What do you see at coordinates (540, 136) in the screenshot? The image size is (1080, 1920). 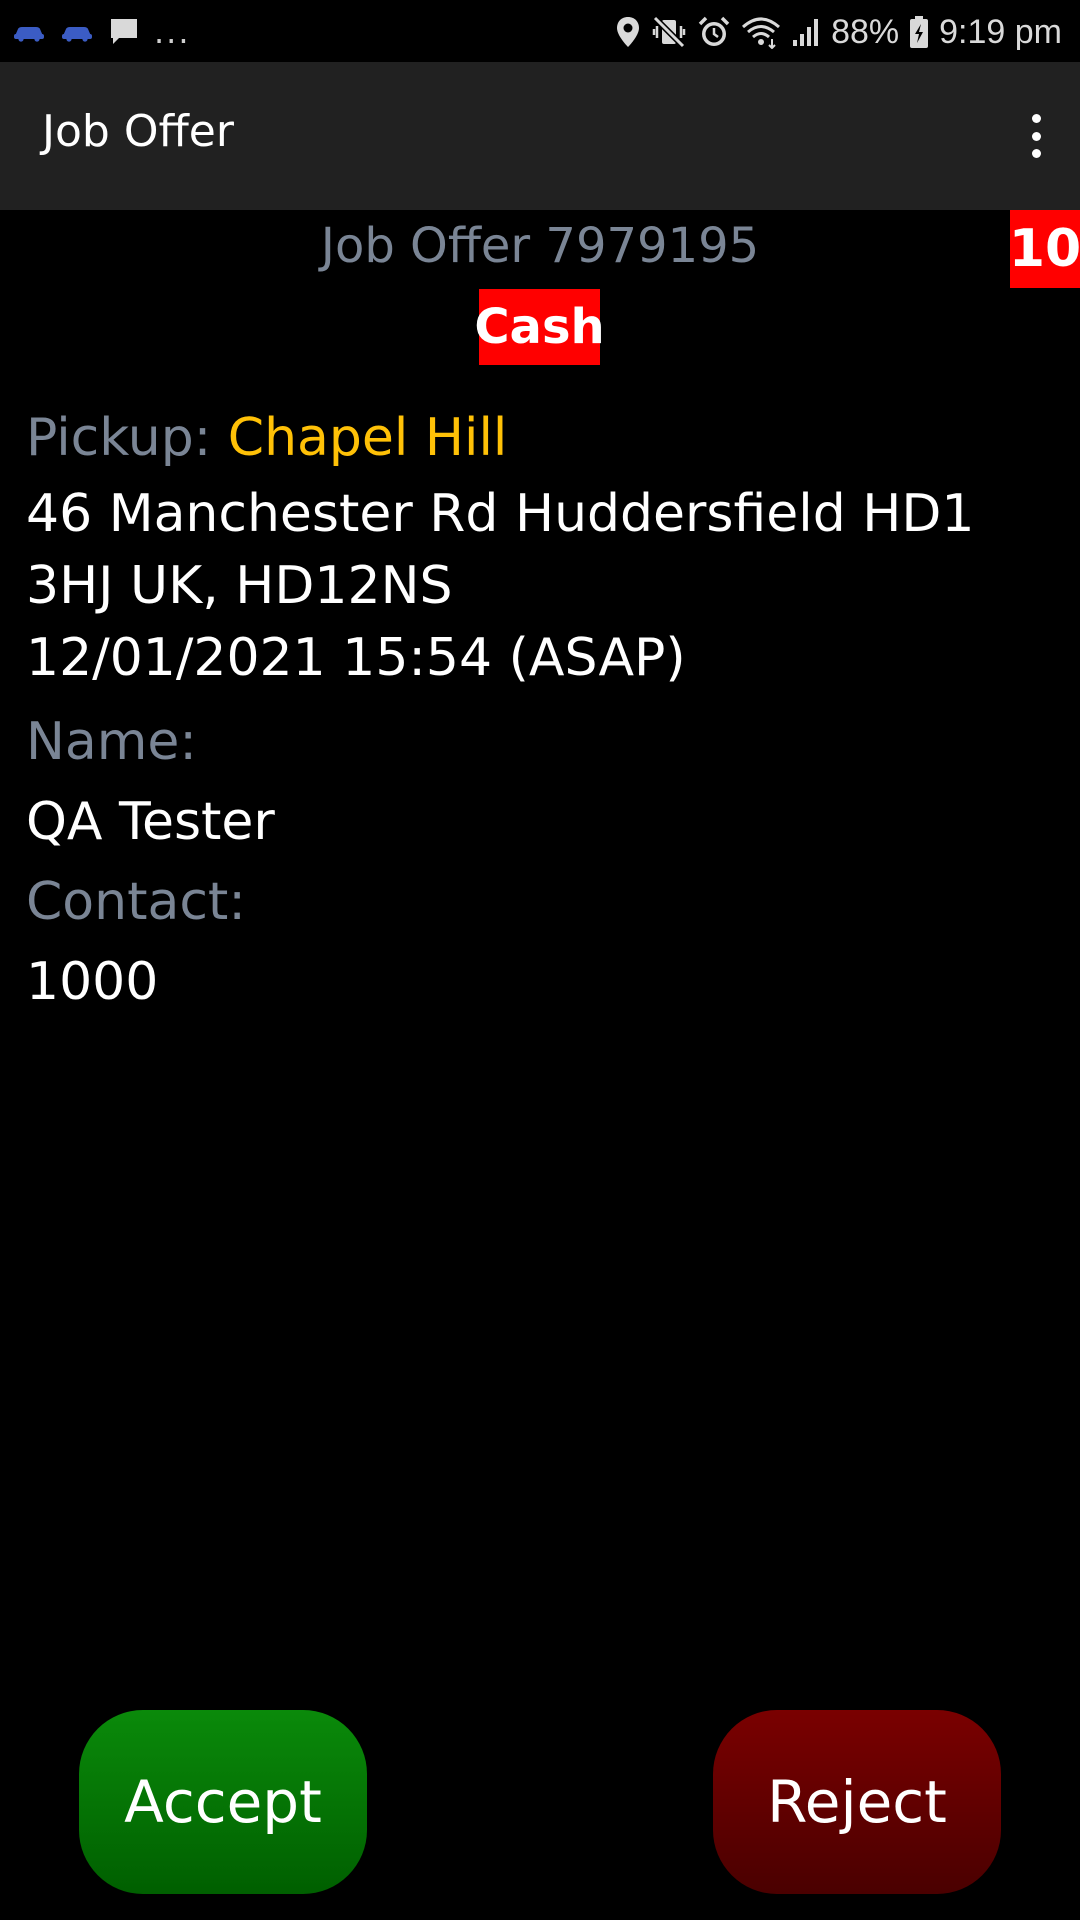 I see `app-bar: Job Offer` at bounding box center [540, 136].